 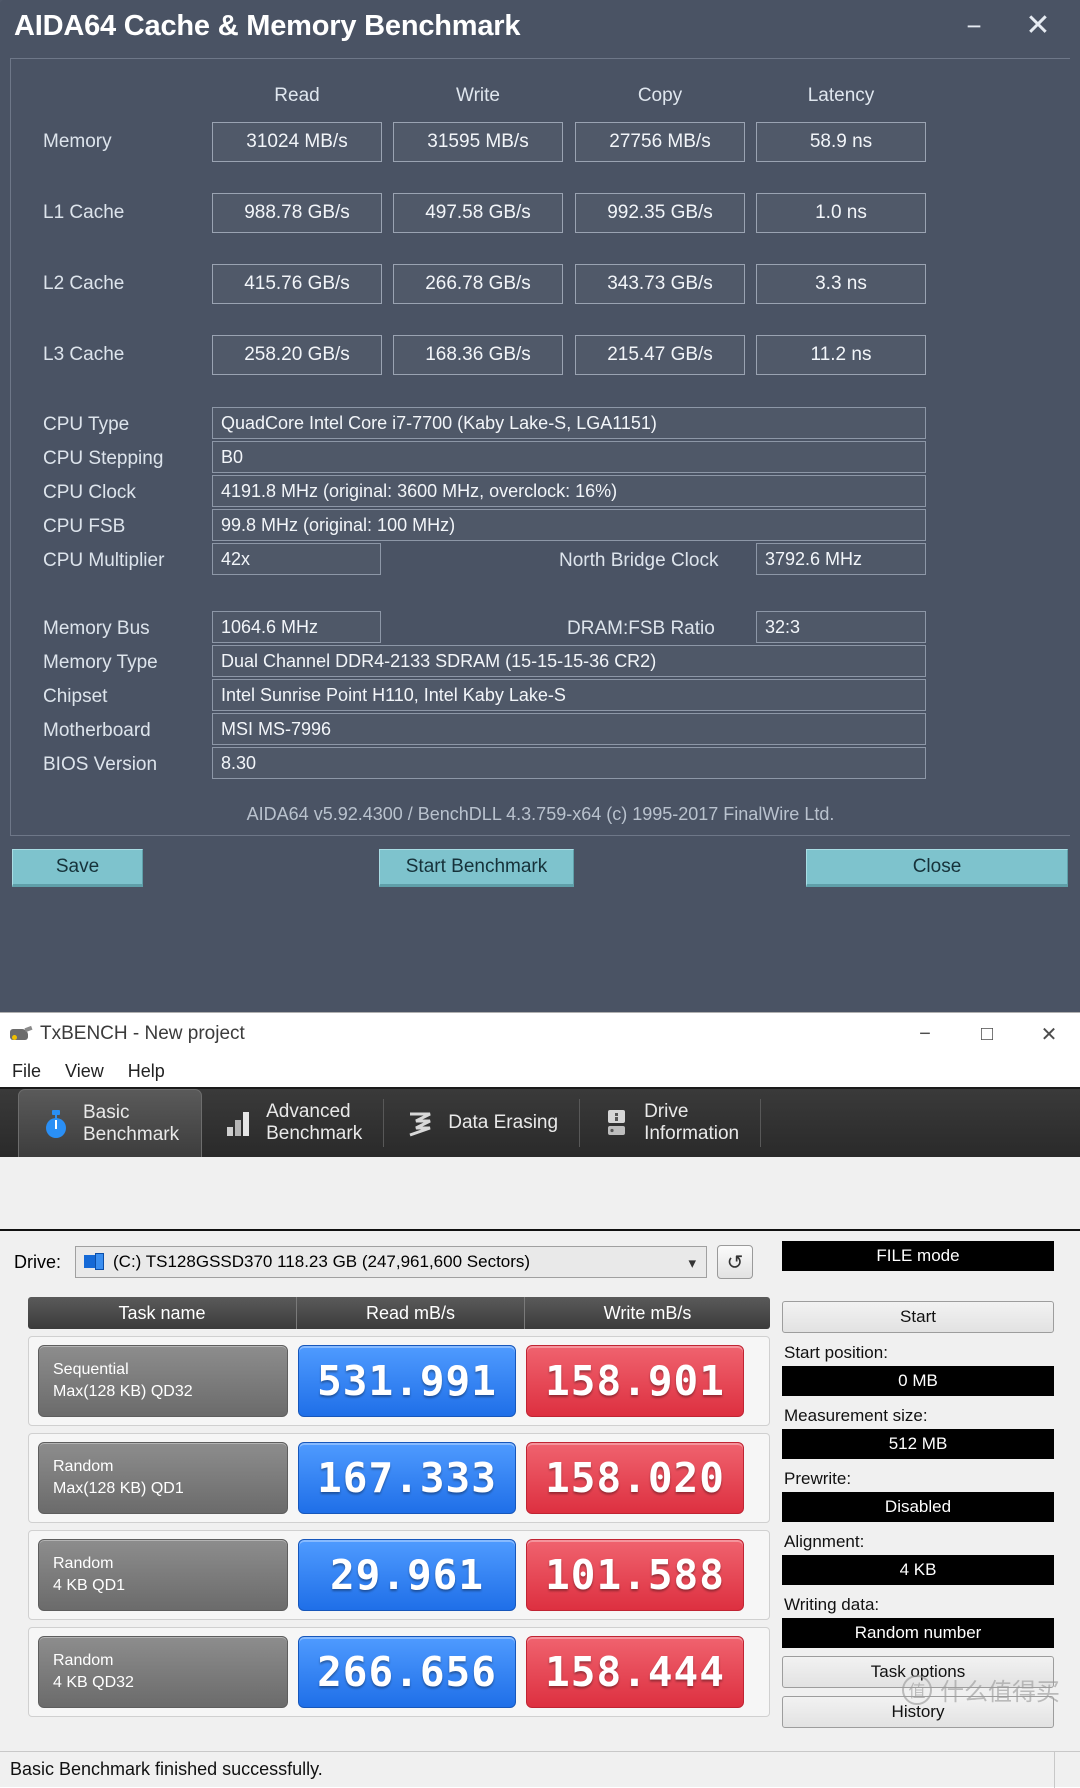 I want to click on read-value-cell: 167.333, so click(x=407, y=1478).